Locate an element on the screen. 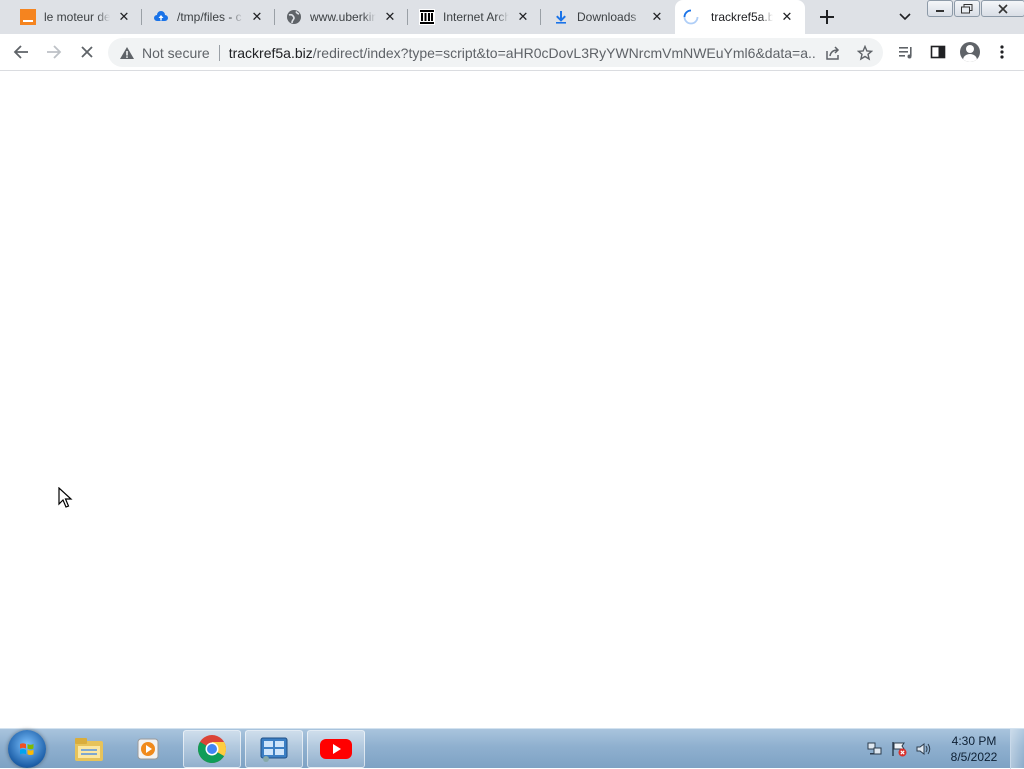 This screenshot has width=1024, height=769. youtube-icon is located at coordinates (336, 749).